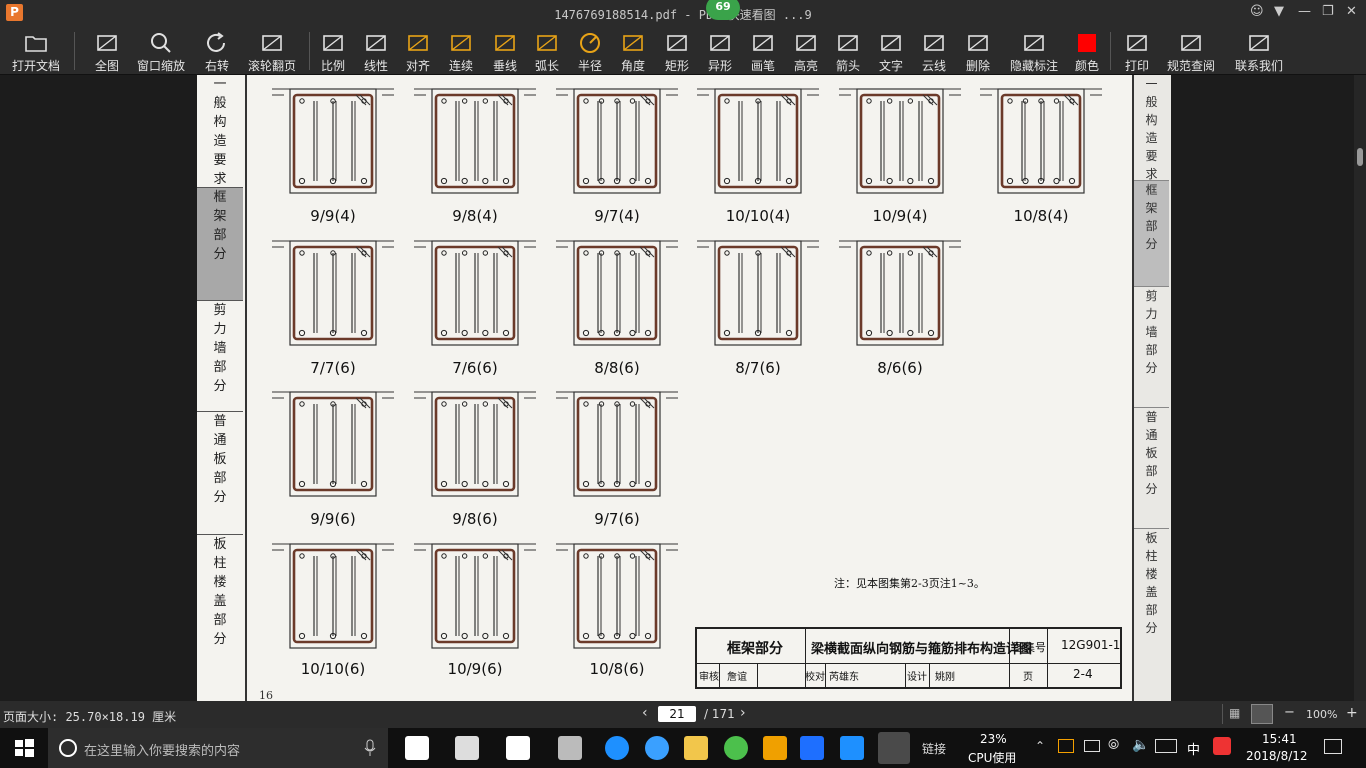 The height and width of the screenshot is (768, 1366). What do you see at coordinates (1136, 66) in the screenshot?
I see `toolbar-label: 打印` at bounding box center [1136, 66].